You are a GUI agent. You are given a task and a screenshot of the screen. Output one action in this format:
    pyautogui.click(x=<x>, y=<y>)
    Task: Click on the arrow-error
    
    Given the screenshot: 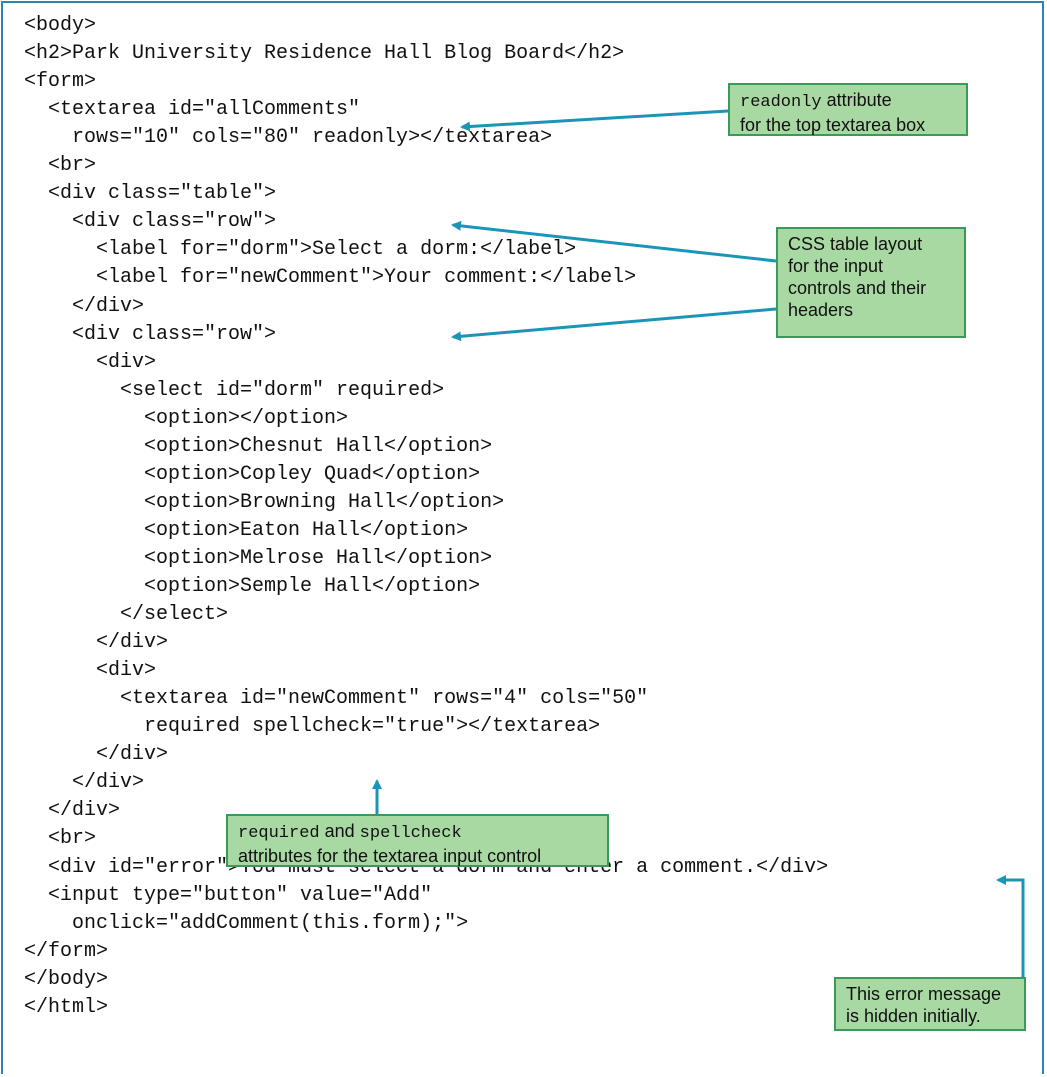 What is the action you would take?
    pyautogui.click(x=1010, y=926)
    